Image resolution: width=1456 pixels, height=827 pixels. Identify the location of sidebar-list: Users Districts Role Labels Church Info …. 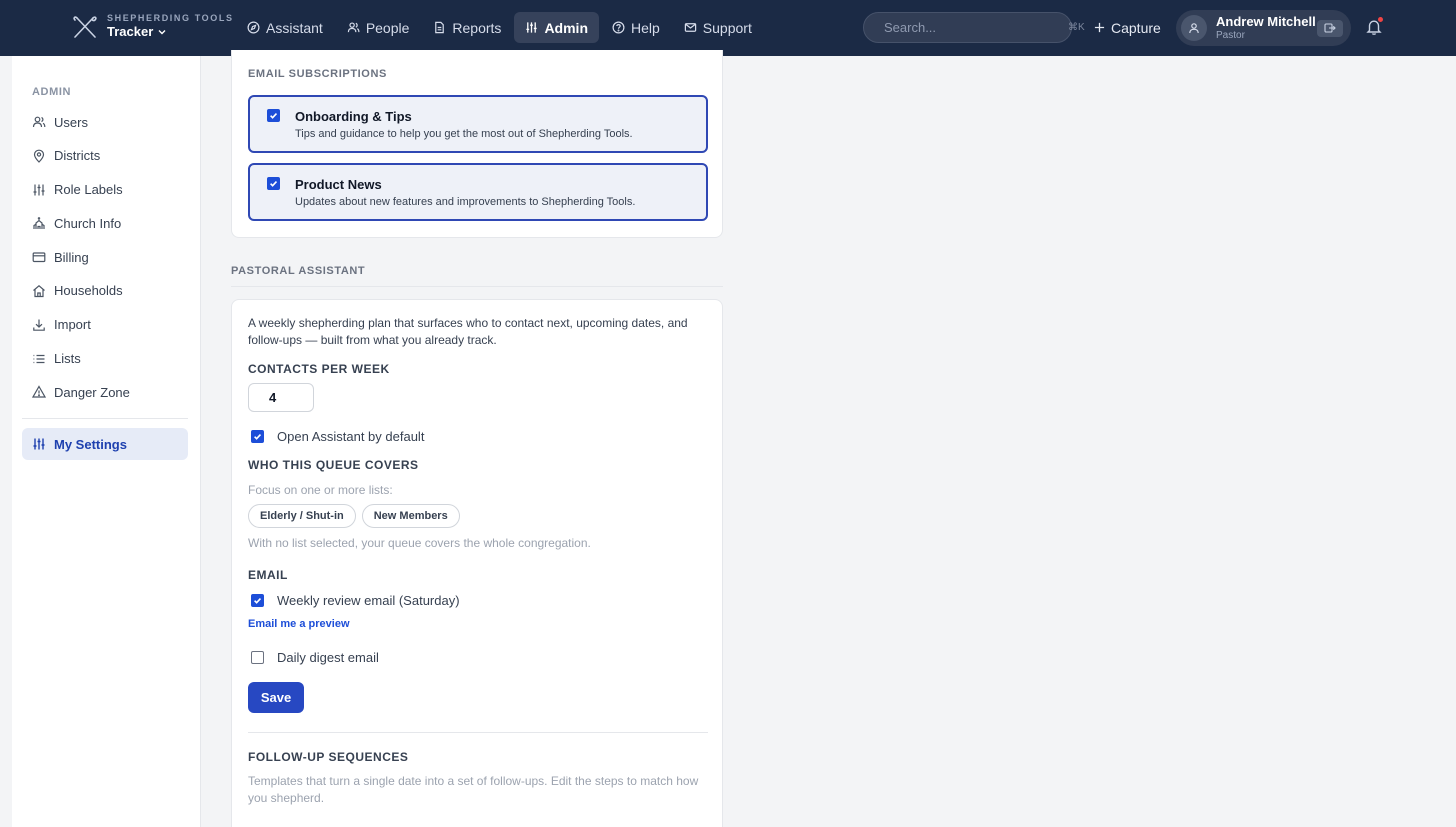
(105, 258).